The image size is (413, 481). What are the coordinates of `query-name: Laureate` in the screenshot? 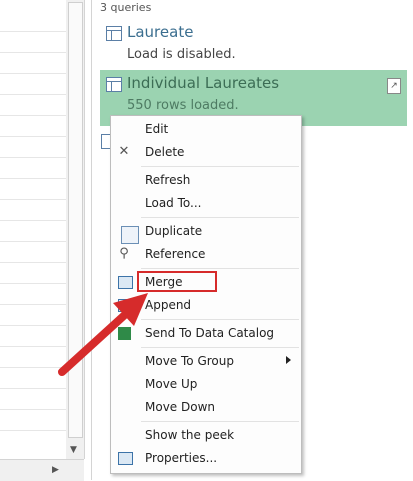 It's located at (160, 32).